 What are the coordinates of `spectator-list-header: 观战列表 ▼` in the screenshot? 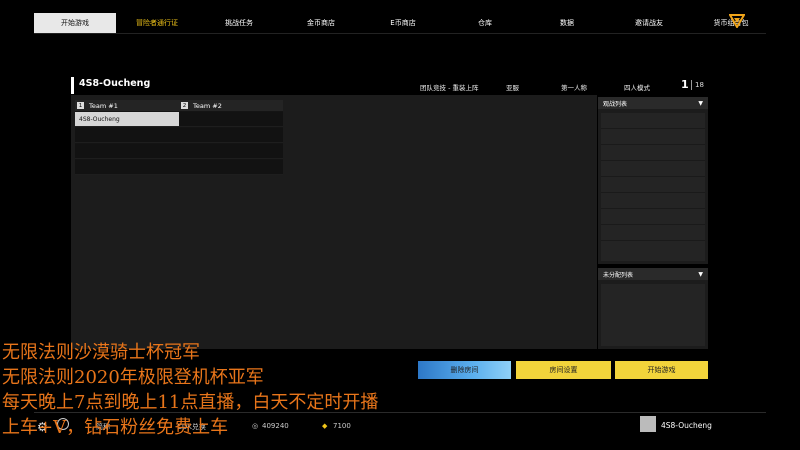 It's located at (653, 103).